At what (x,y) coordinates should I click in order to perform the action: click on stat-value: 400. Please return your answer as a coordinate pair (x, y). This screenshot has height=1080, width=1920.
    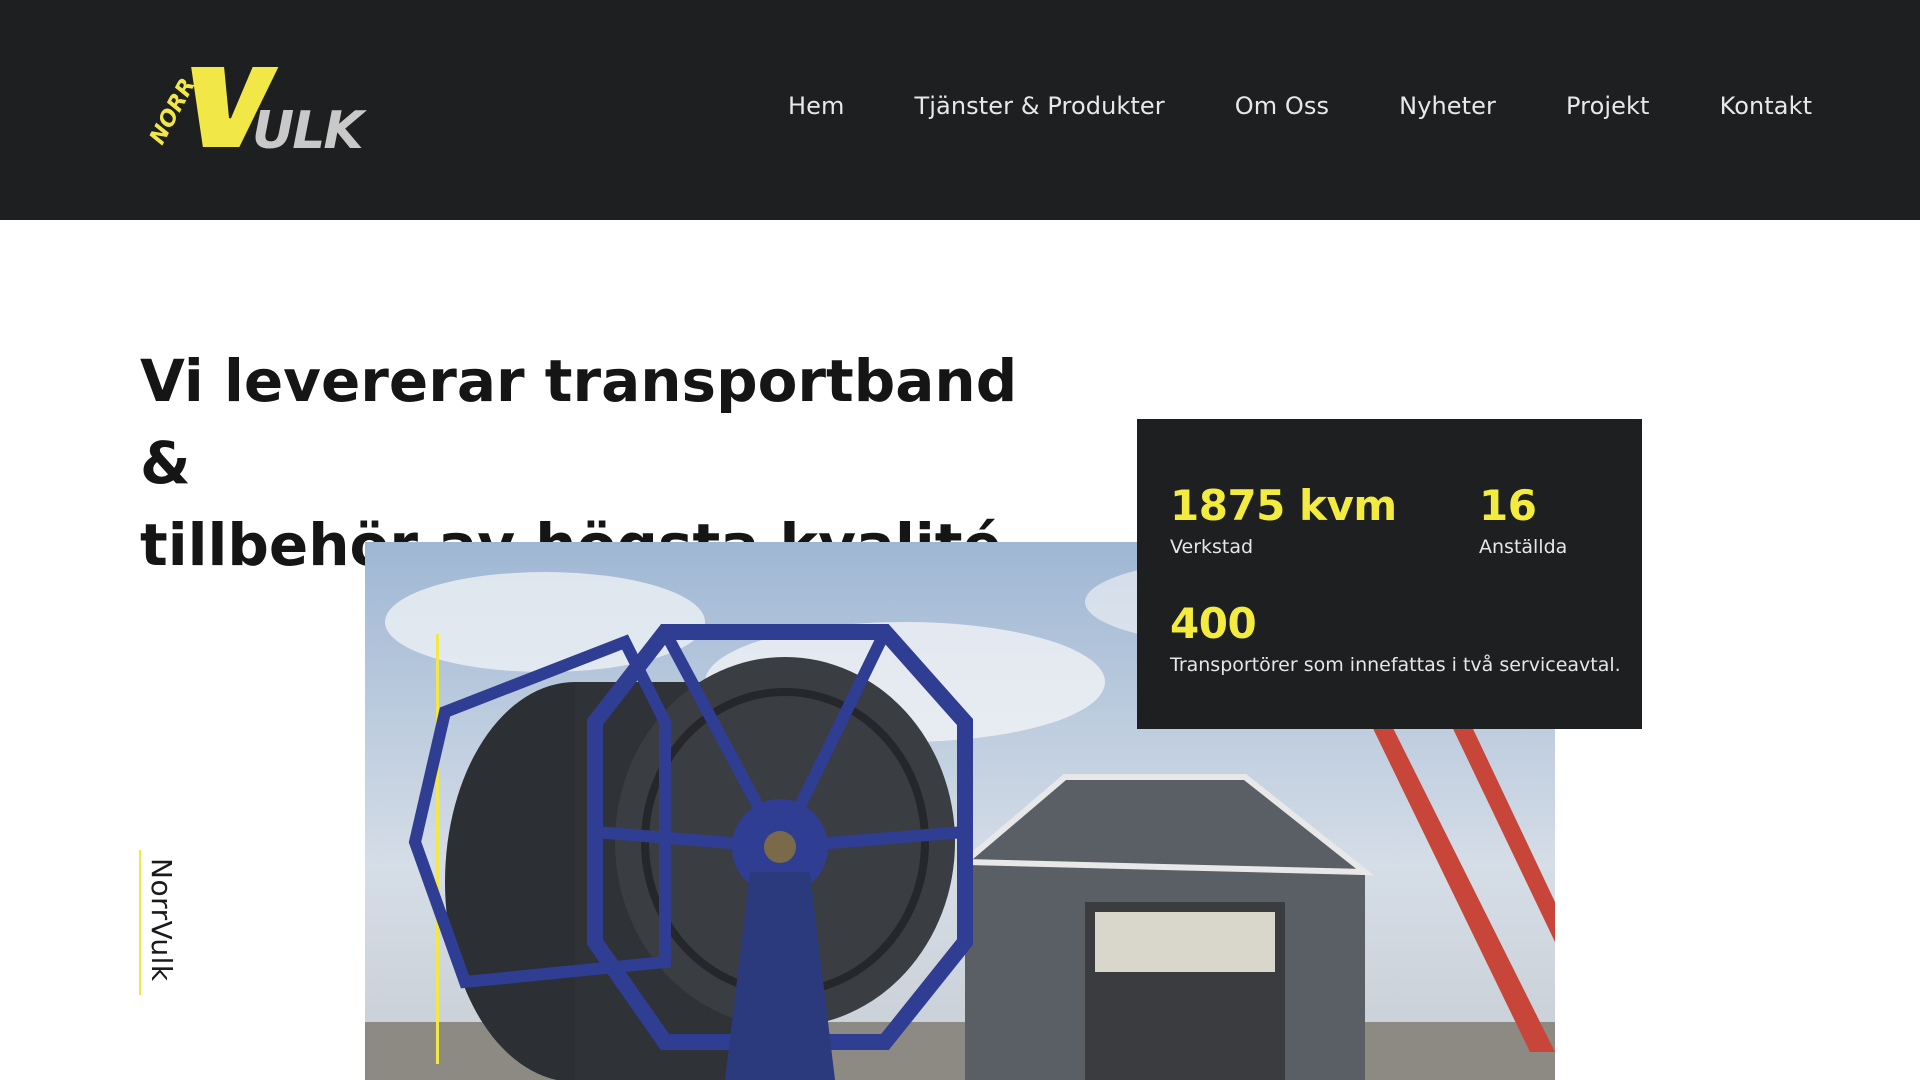
    Looking at the image, I should click on (1213, 623).